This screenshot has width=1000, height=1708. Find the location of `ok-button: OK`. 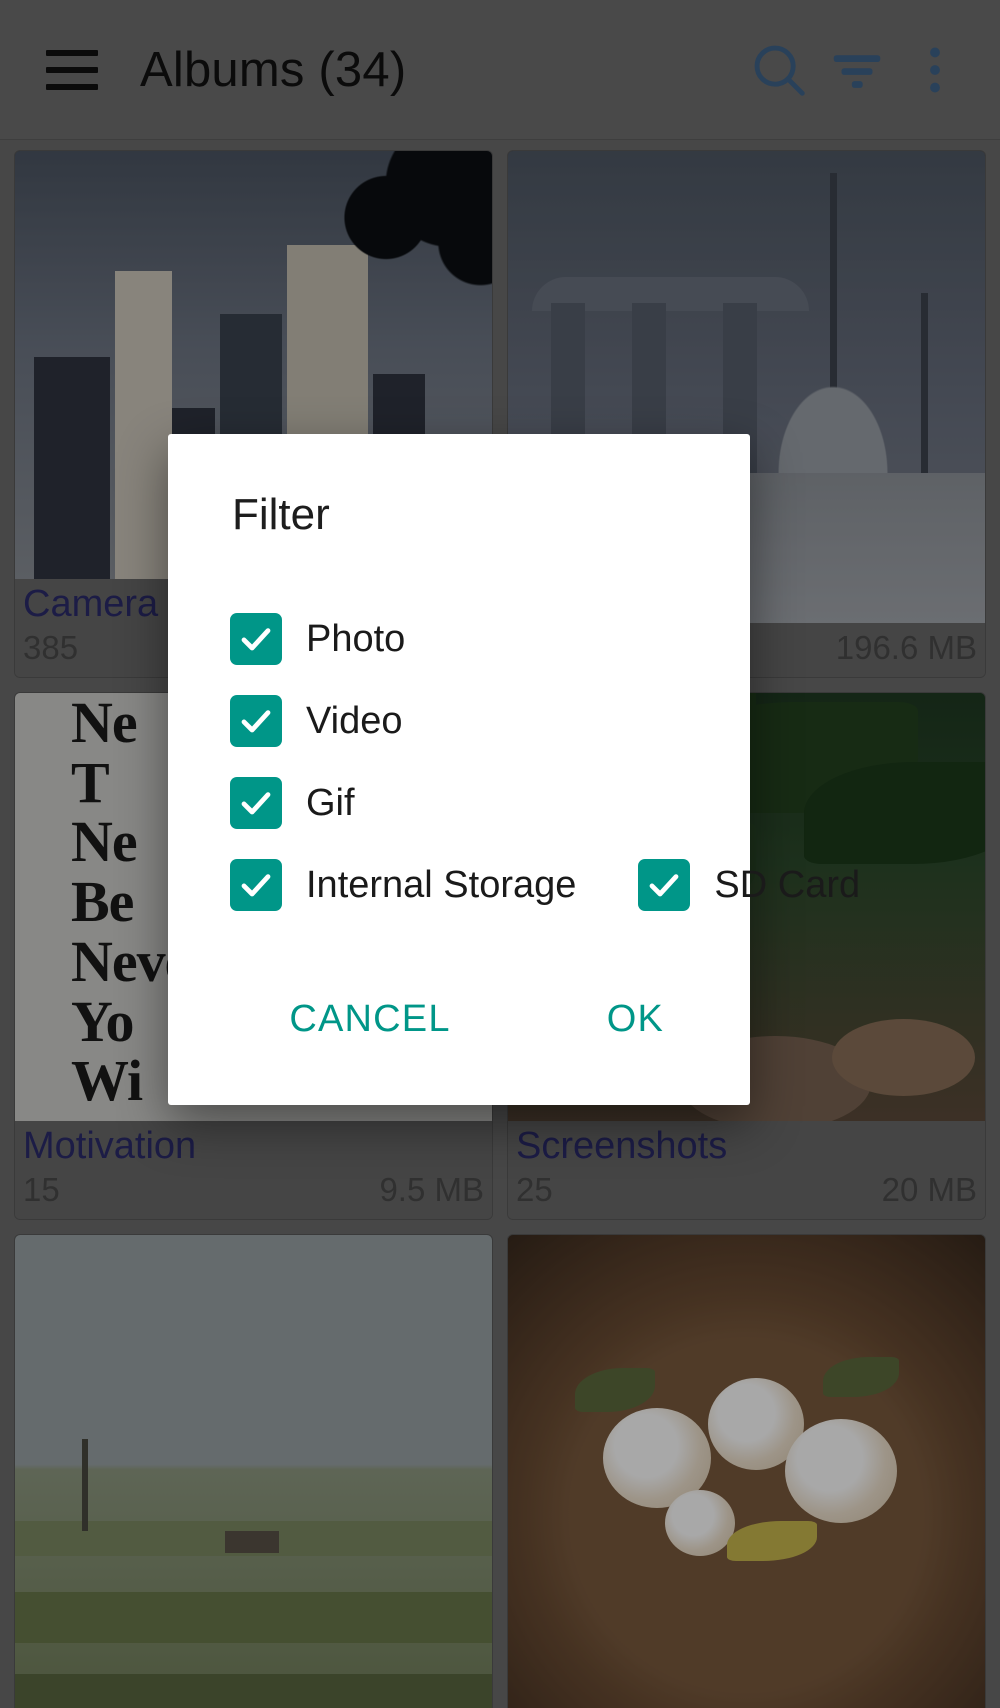

ok-button: OK is located at coordinates (635, 1019).